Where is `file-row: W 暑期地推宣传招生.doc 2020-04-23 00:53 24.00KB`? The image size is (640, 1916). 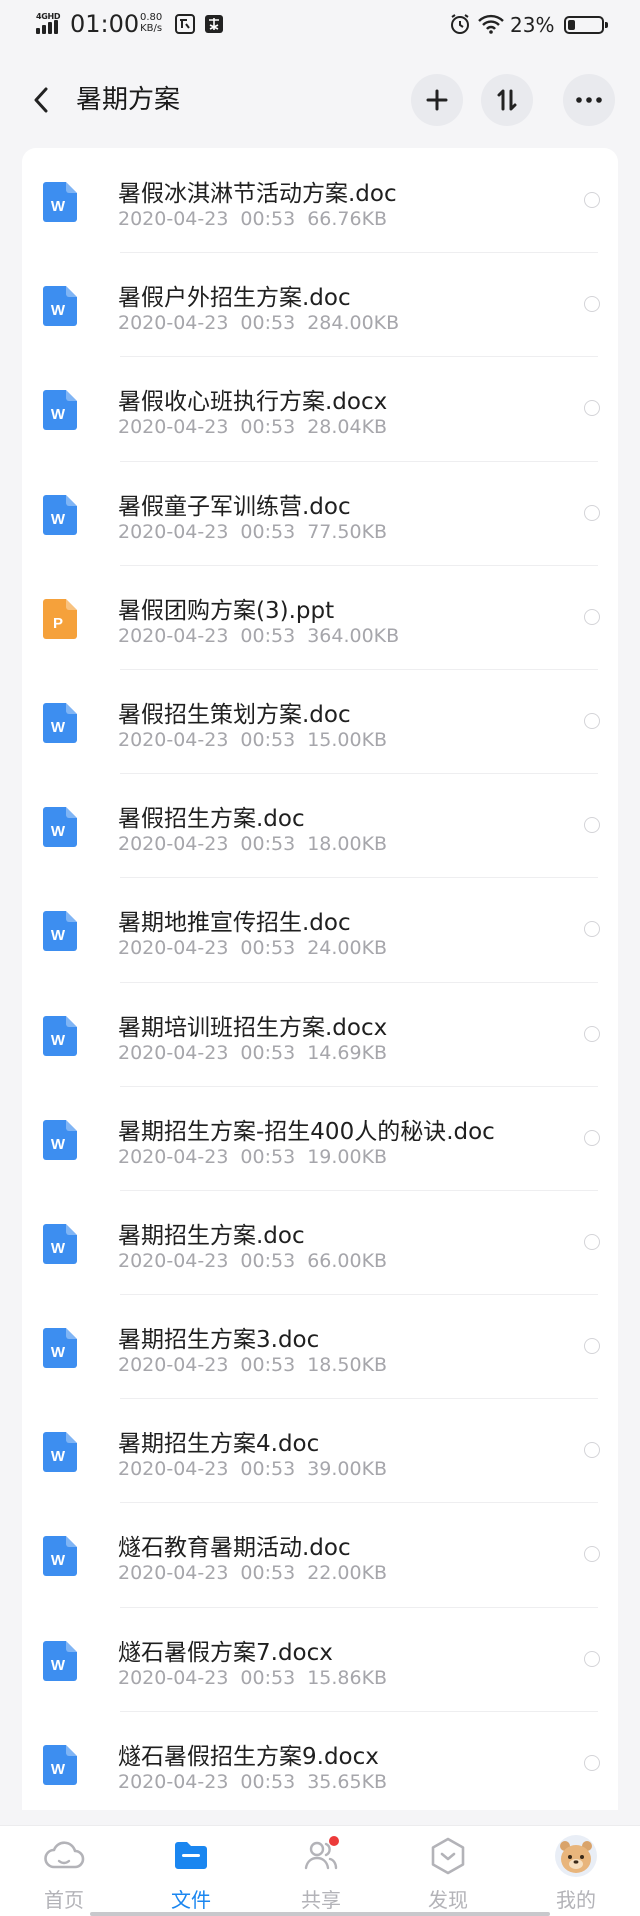 file-row: W 暑期地推宣传招生.doc 2020-04-23 00:53 24.00KB is located at coordinates (320, 929).